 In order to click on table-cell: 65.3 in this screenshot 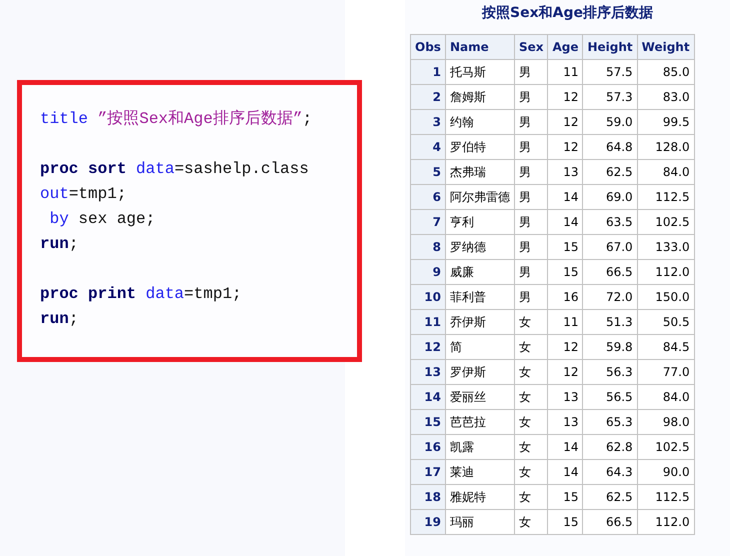, I will do `click(610, 422)`.